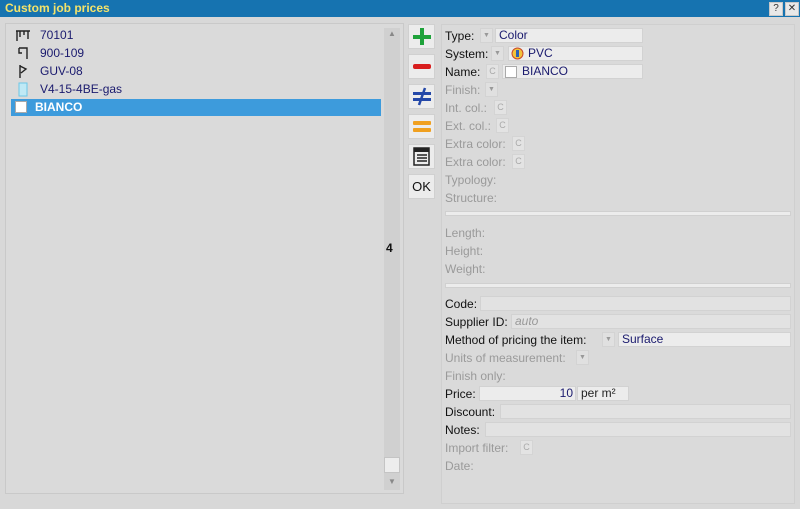 This screenshot has height=509, width=800. I want to click on extra-color-c-button-2: C, so click(518, 161).